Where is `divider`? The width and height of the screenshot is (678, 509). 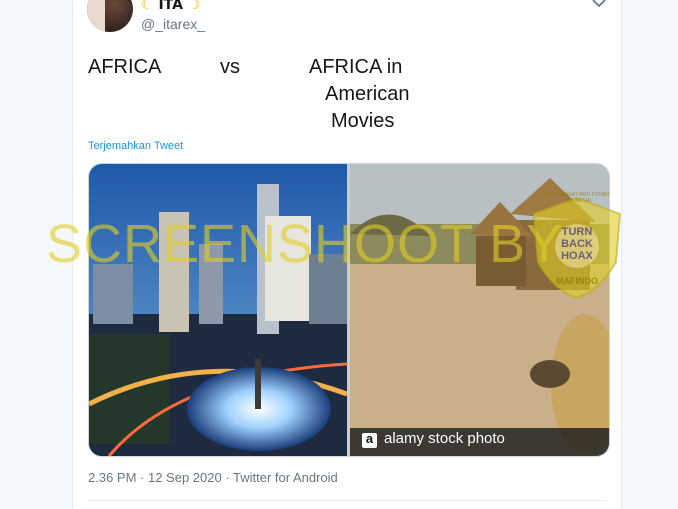
divider is located at coordinates (347, 500).